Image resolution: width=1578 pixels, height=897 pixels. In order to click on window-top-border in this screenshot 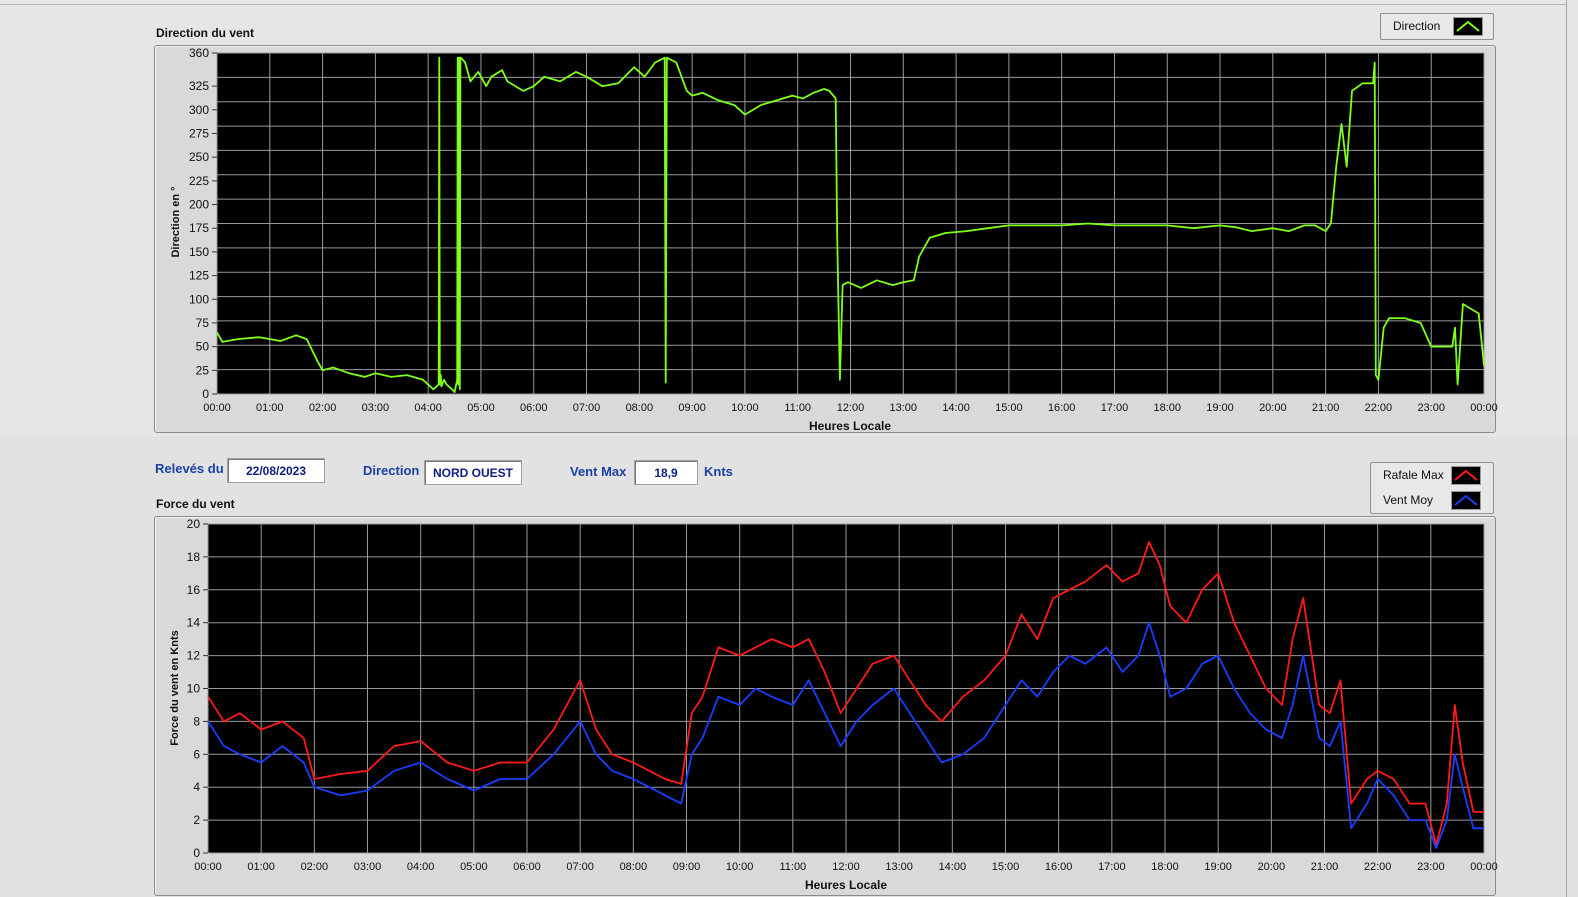, I will do `click(783, 4)`.